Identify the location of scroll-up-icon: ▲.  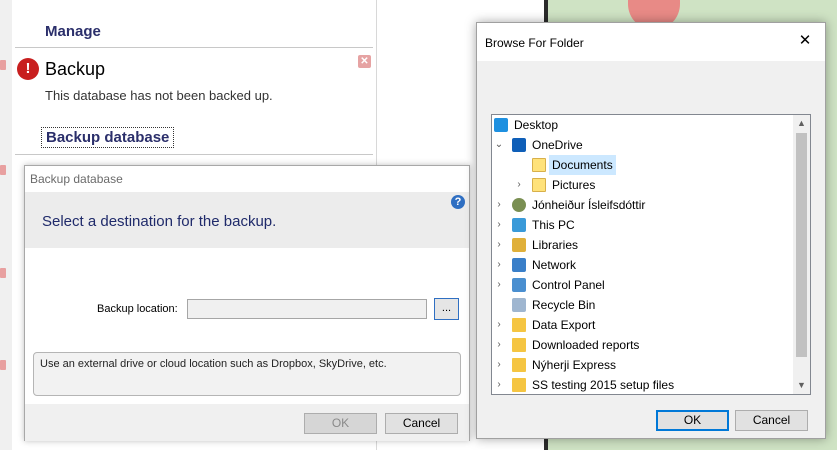
(801, 123).